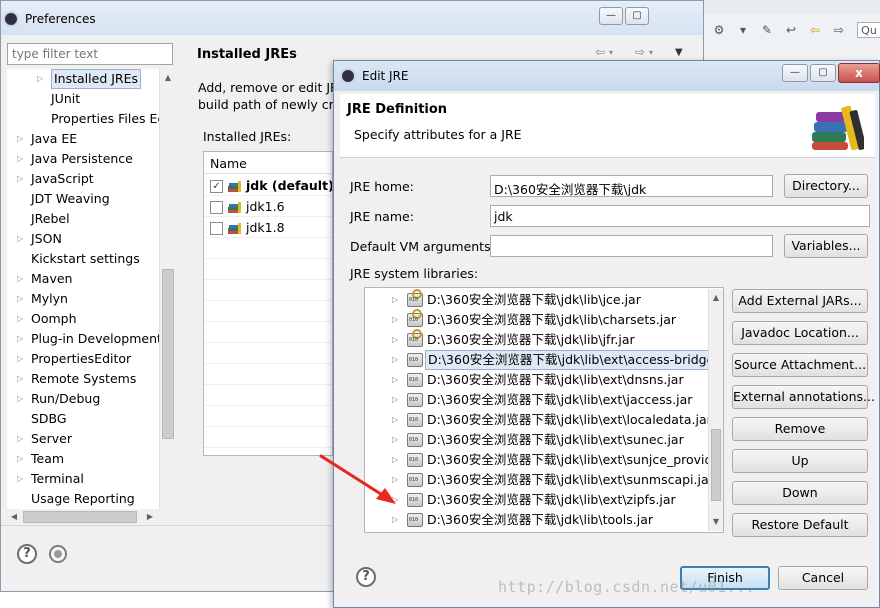 This screenshot has width=880, height=608. What do you see at coordinates (91, 479) in the screenshot?
I see `tree-item: ▷ Terminal` at bounding box center [91, 479].